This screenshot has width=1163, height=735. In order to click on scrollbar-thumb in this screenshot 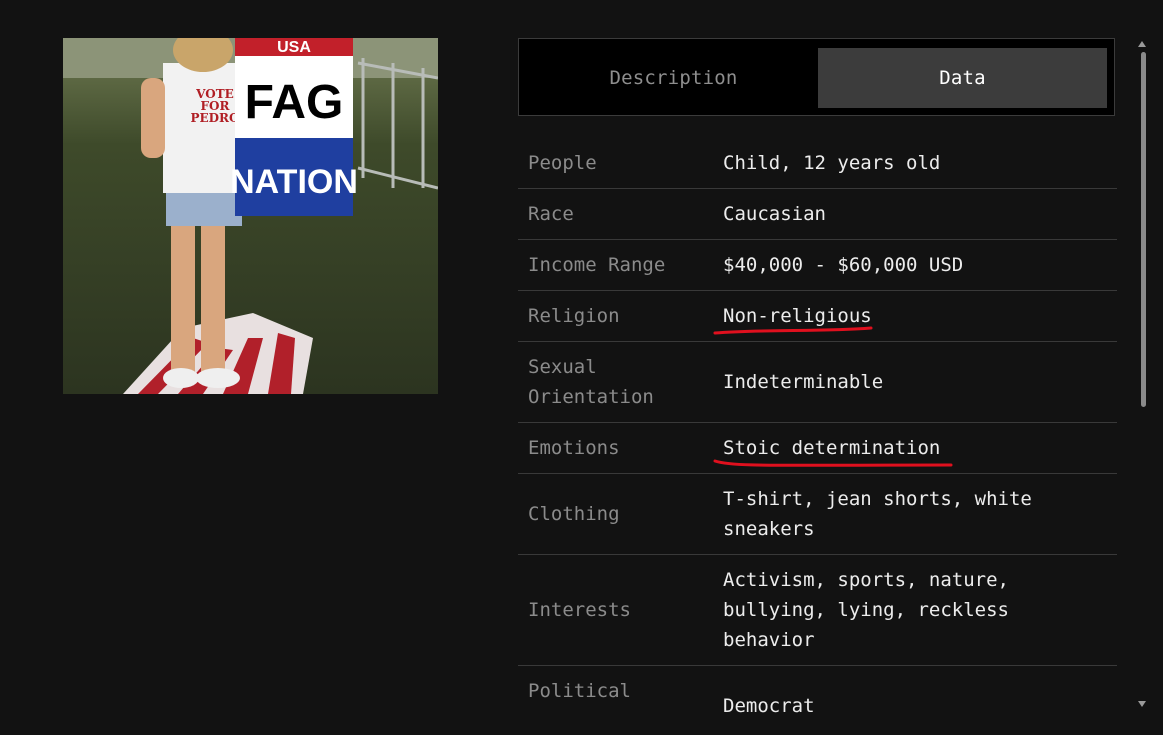, I will do `click(1143, 229)`.